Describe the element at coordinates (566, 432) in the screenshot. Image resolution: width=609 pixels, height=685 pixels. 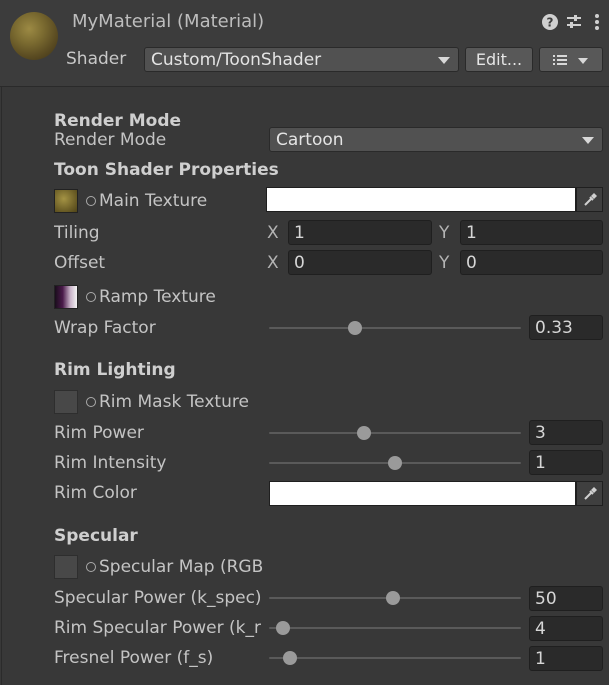
I see `rim-power-input: 3` at that location.